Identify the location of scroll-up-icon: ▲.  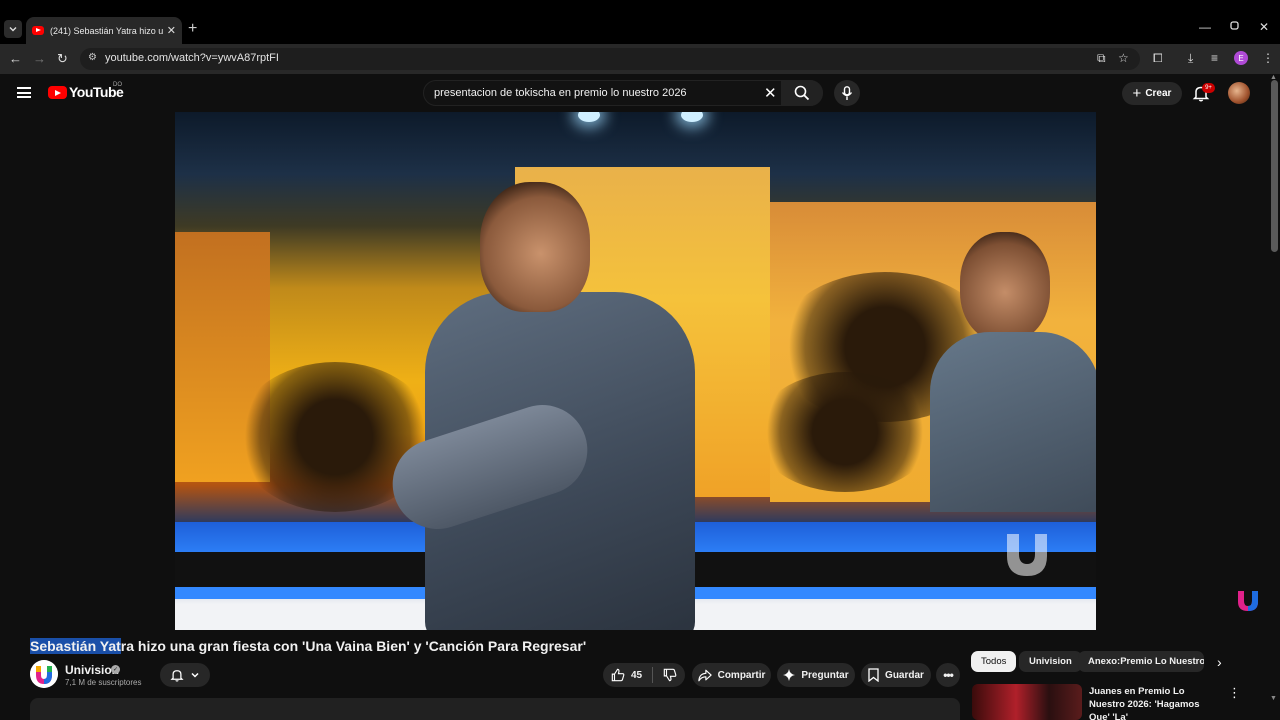
(1273, 77).